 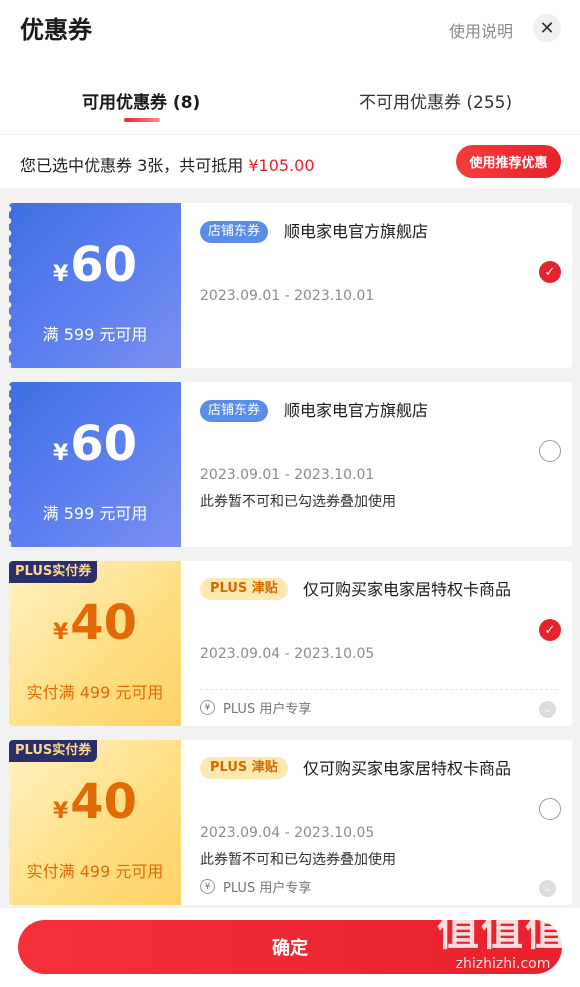 I want to click on watermark-url: zhizhizhi.com, so click(x=503, y=964).